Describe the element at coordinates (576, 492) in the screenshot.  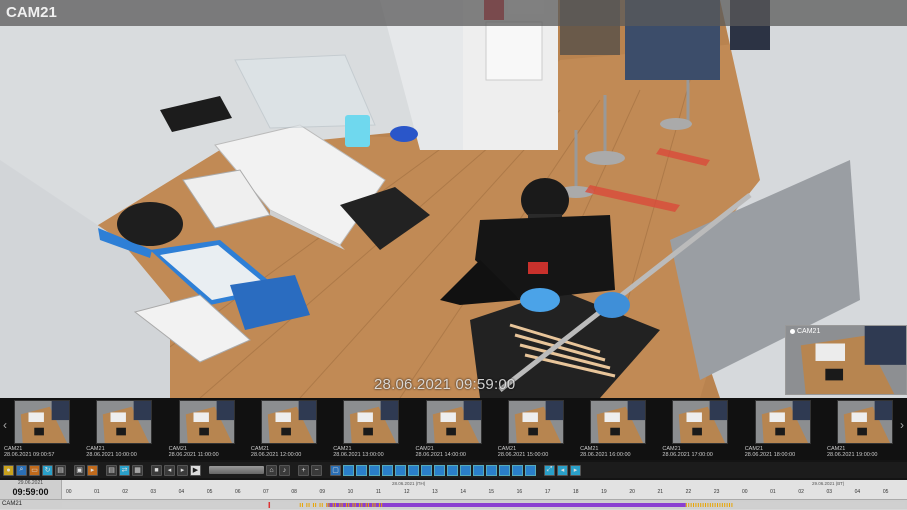
I see `hour-tick-label: 18` at that location.